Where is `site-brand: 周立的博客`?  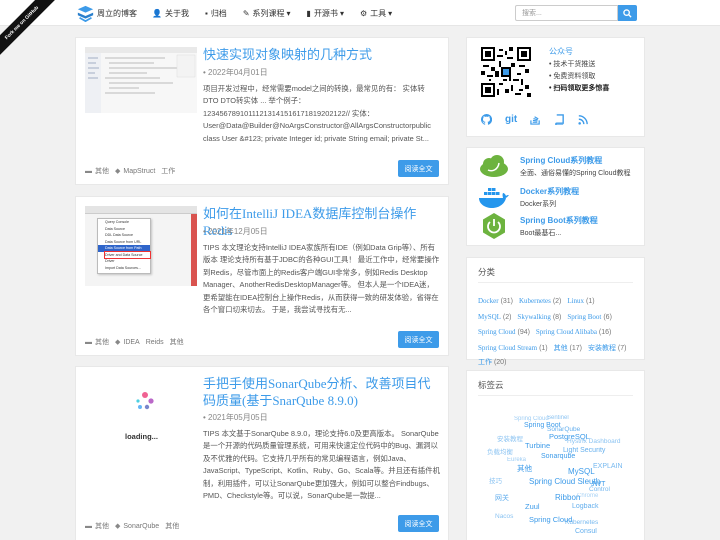
site-brand: 周立的博客 is located at coordinates (117, 13).